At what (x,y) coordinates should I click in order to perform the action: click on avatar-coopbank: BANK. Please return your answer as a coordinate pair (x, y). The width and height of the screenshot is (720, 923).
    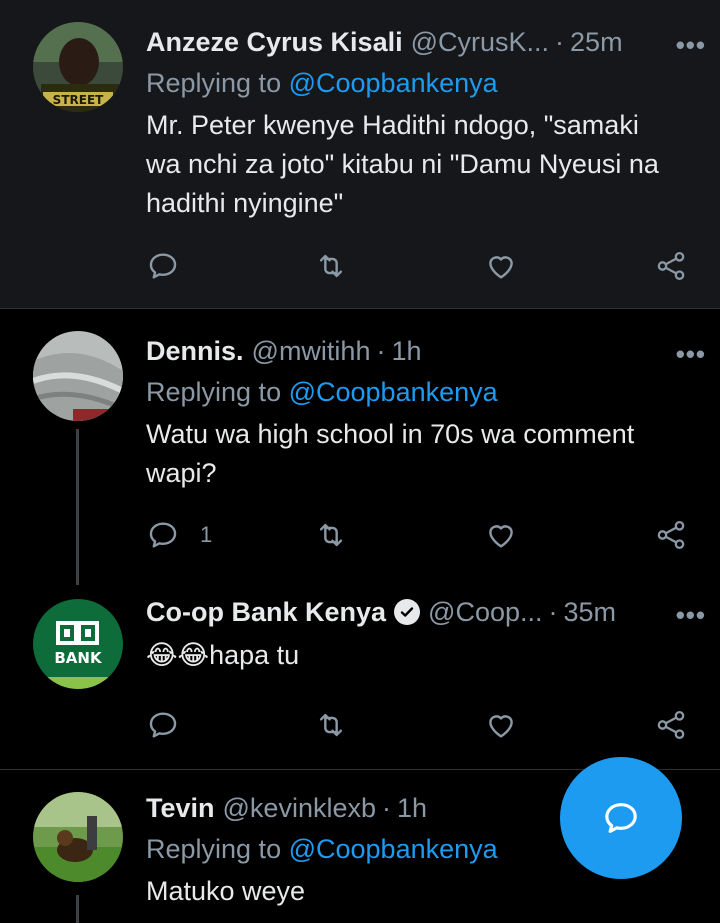
    Looking at the image, I should click on (78, 644).